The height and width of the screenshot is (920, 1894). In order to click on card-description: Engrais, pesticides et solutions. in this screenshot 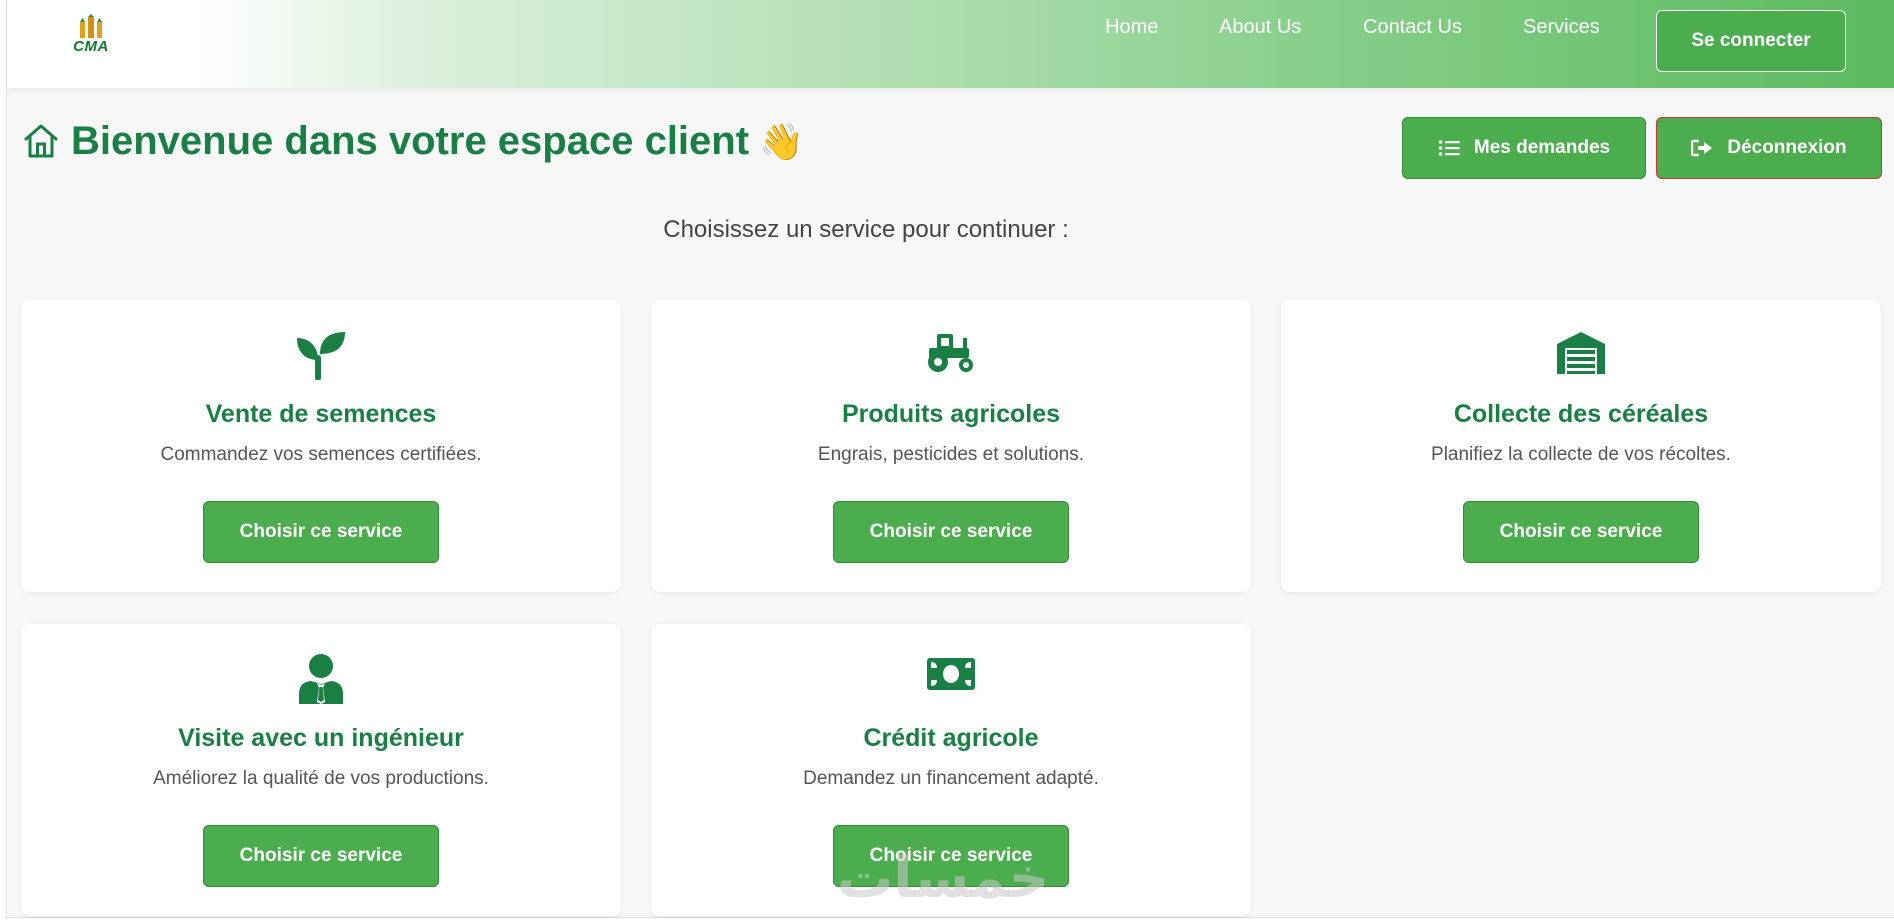, I will do `click(951, 454)`.